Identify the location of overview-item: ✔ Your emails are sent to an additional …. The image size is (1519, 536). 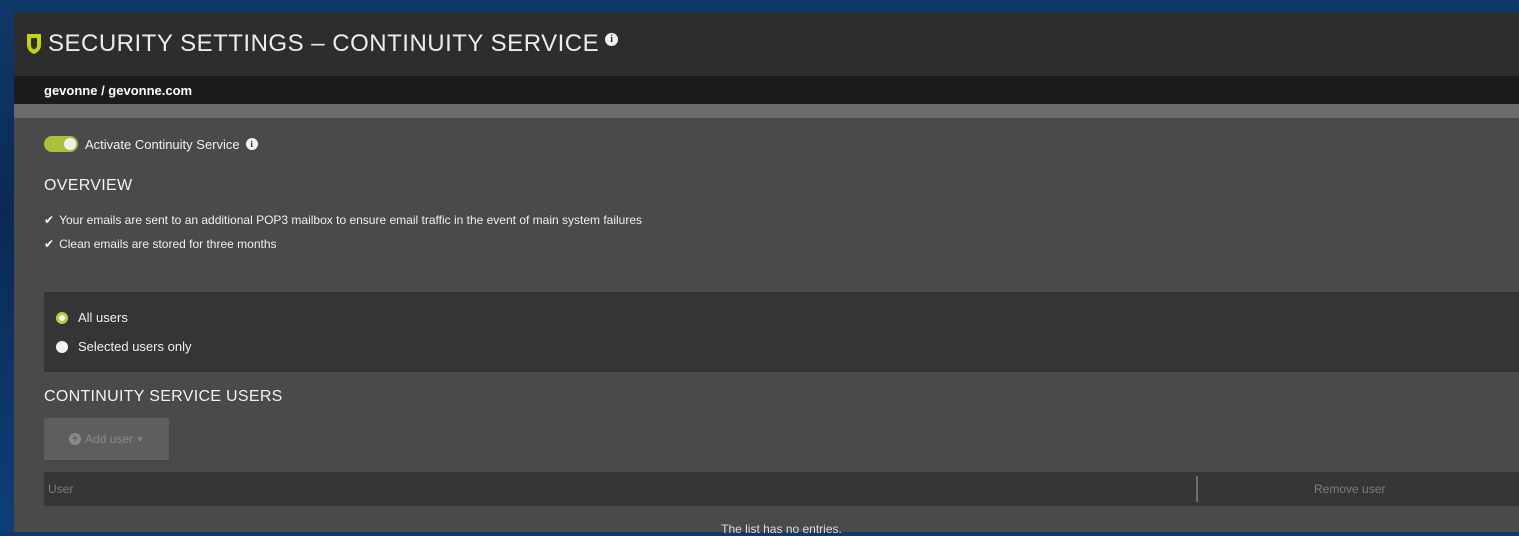
(343, 220).